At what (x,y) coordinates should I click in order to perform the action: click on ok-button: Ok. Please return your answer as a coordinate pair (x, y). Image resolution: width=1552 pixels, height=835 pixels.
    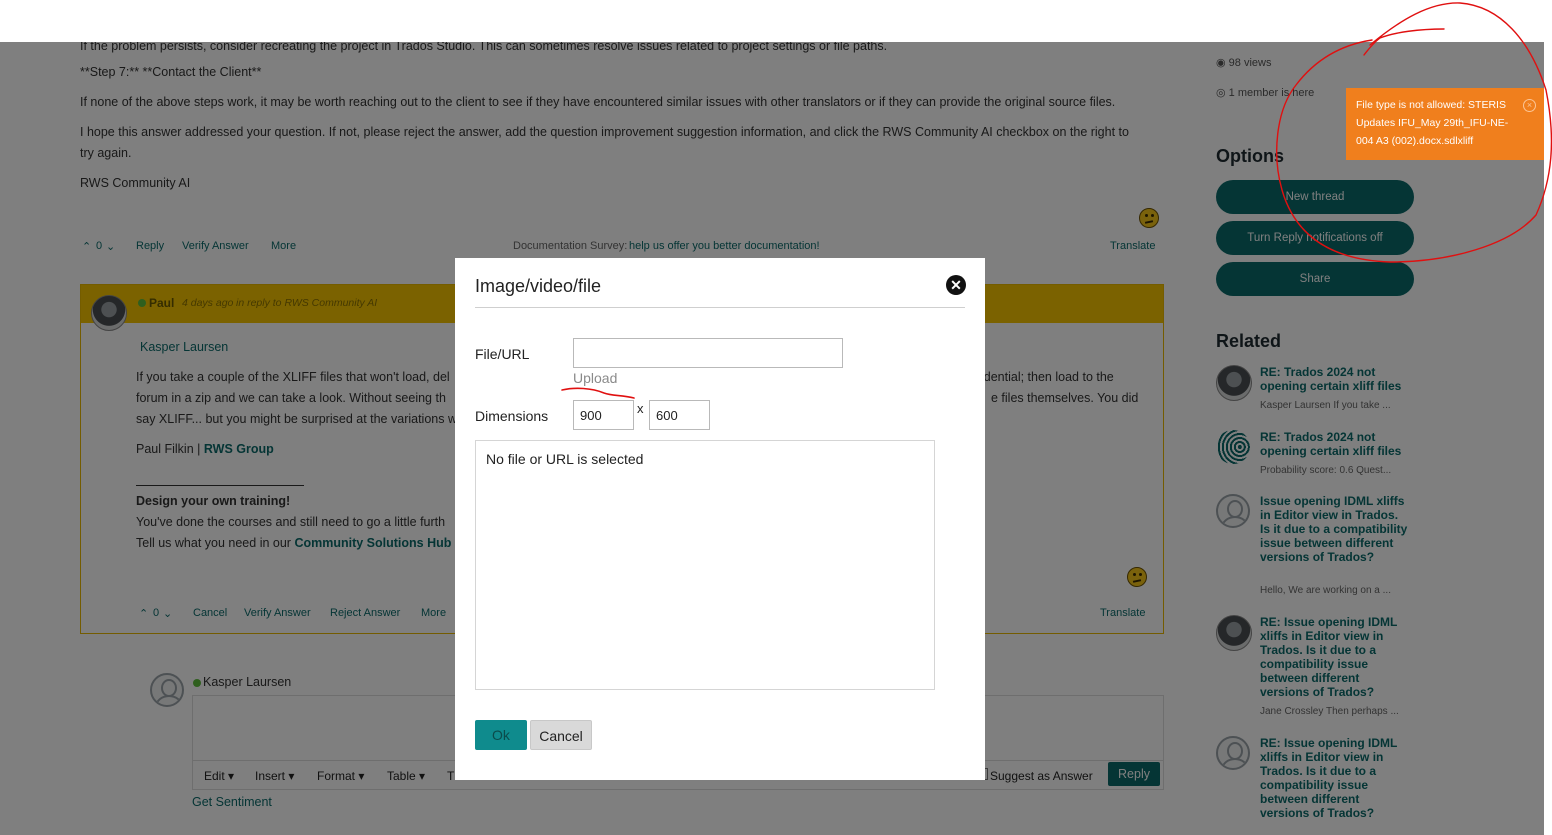
    Looking at the image, I should click on (501, 735).